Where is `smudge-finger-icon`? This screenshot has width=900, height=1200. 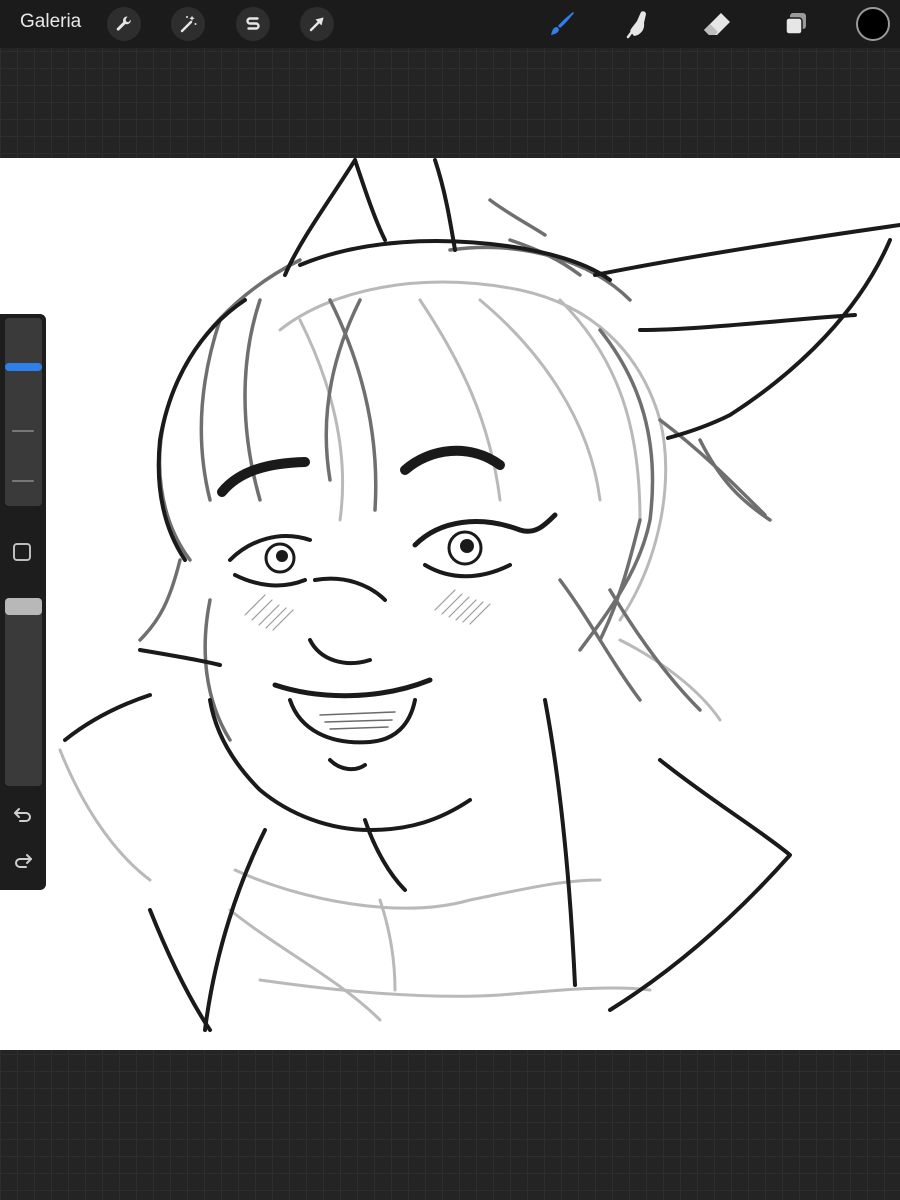
smudge-finger-icon is located at coordinates (636, 25).